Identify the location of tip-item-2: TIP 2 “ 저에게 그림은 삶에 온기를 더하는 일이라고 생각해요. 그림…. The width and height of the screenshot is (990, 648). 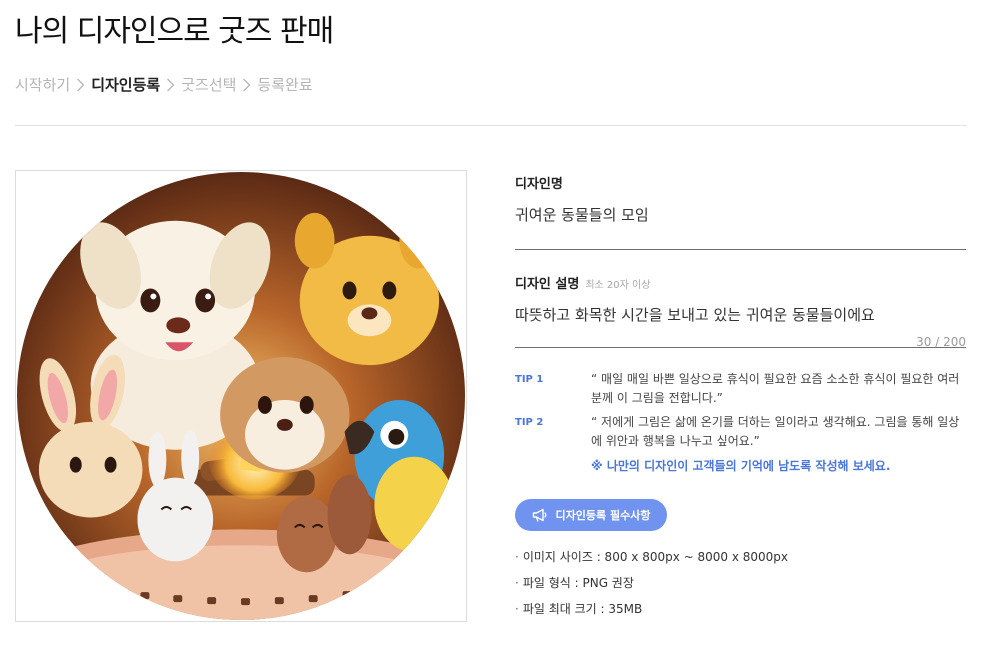
(741, 432).